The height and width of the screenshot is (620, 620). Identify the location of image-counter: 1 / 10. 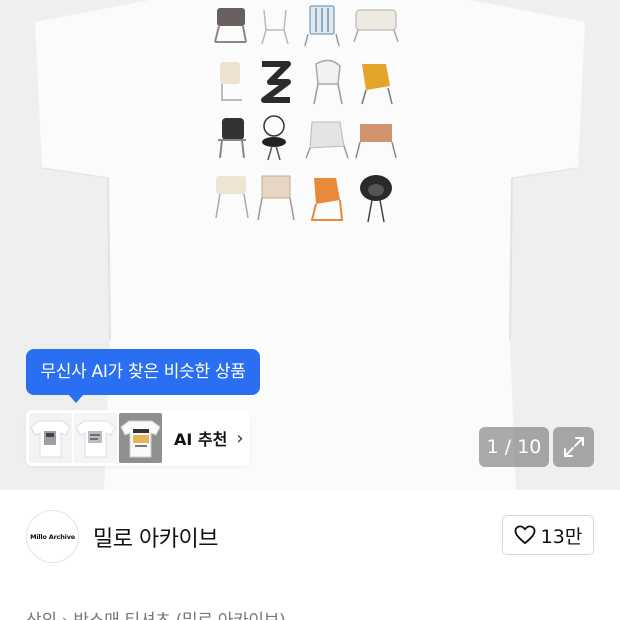
(514, 447).